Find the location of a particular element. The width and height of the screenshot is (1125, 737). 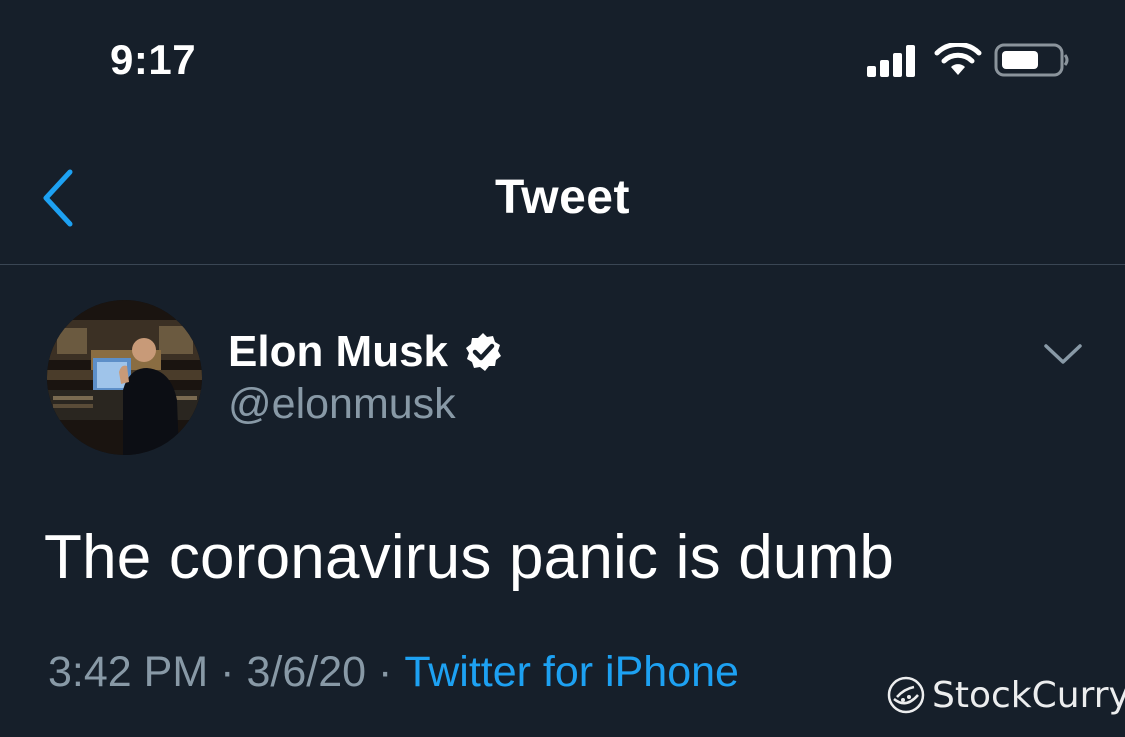

page-title: Tweet is located at coordinates (562, 197).